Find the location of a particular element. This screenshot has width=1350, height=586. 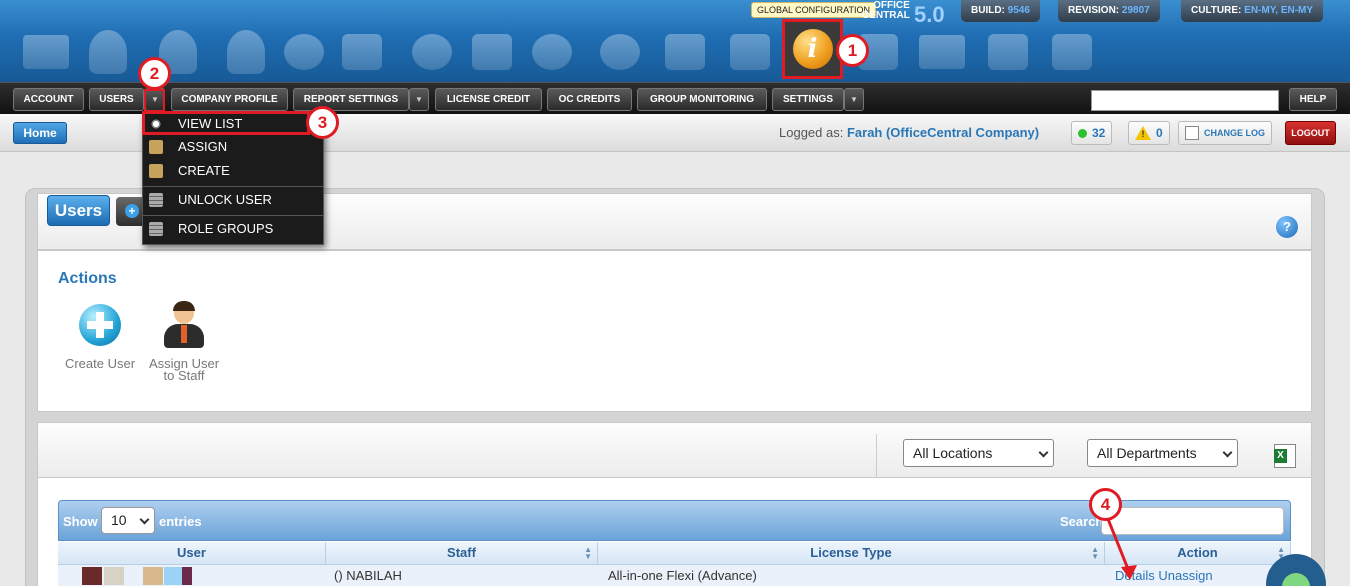

menu-item-unlock-user: UNLOCK USER is located at coordinates (233, 200).